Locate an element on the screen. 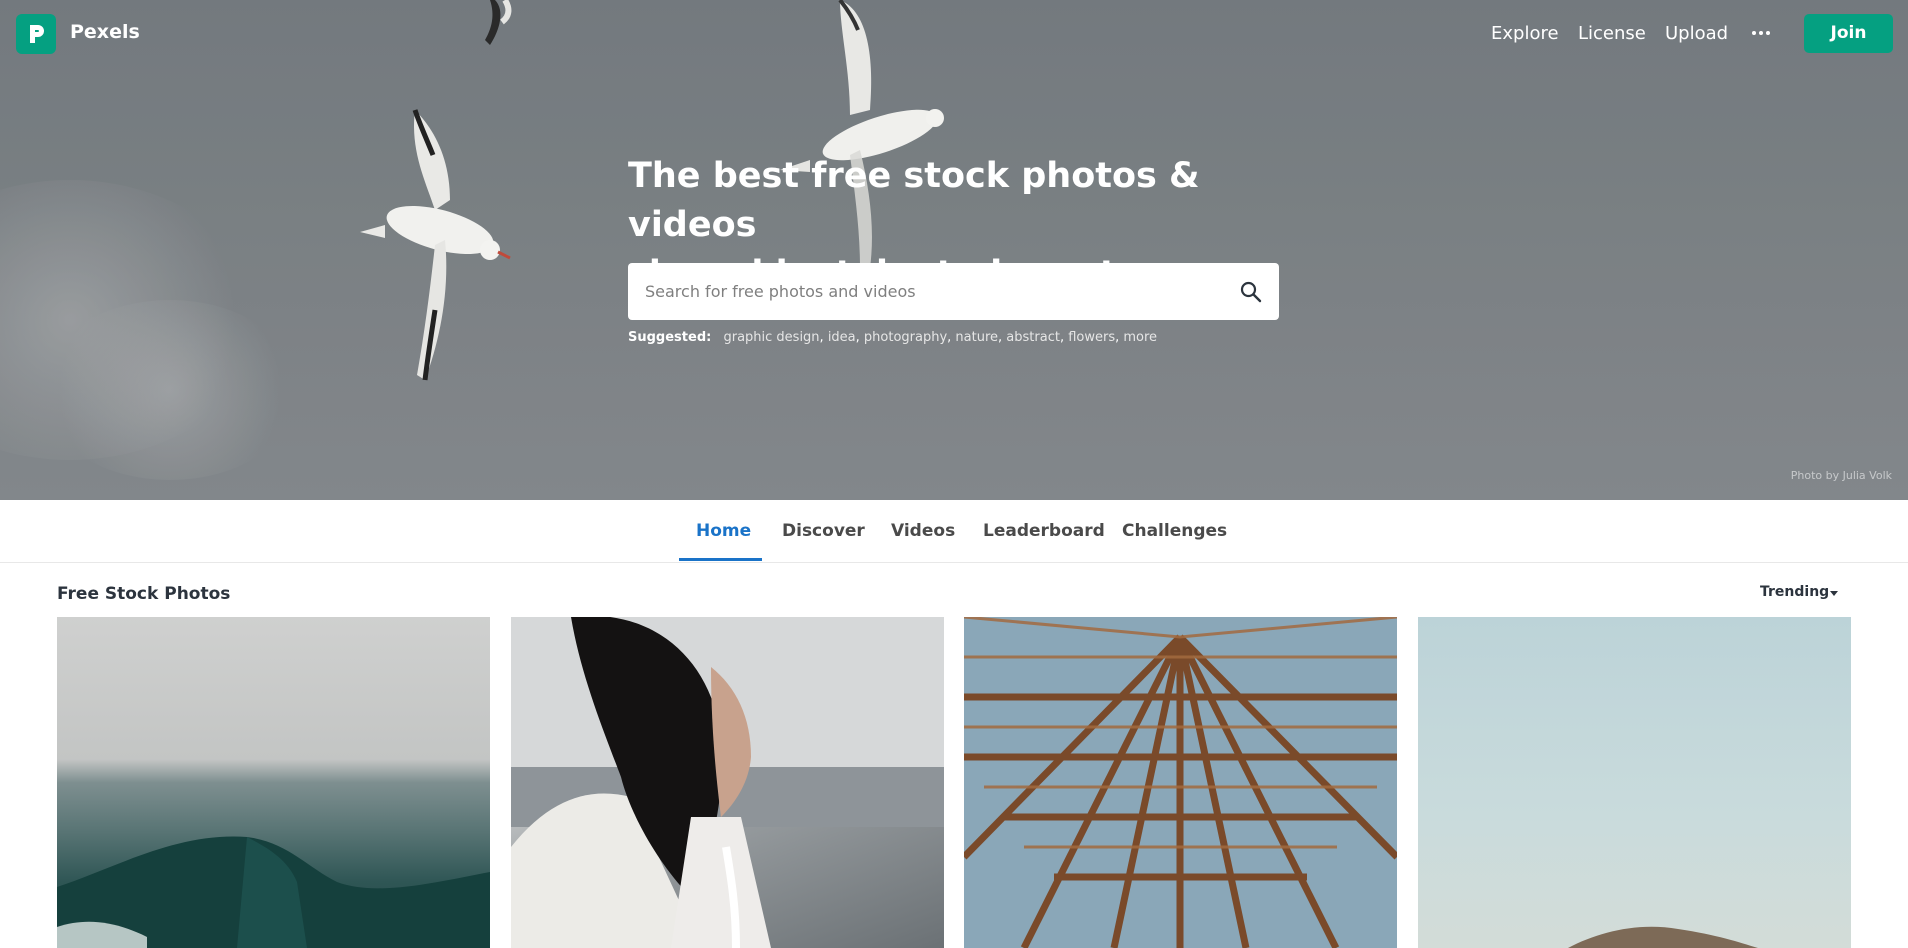 Image resolution: width=1908 pixels, height=948 pixels. suggested-tag: graphic design is located at coordinates (771, 337).